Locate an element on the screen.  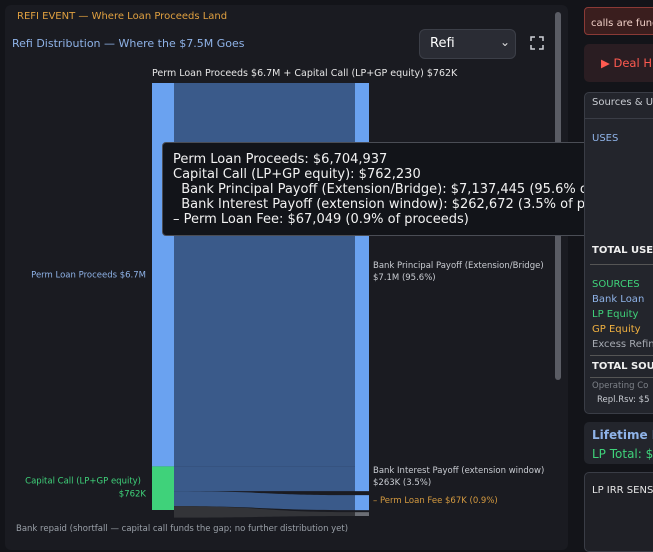
capital-call-alert: calls are fund is located at coordinates (618, 21).